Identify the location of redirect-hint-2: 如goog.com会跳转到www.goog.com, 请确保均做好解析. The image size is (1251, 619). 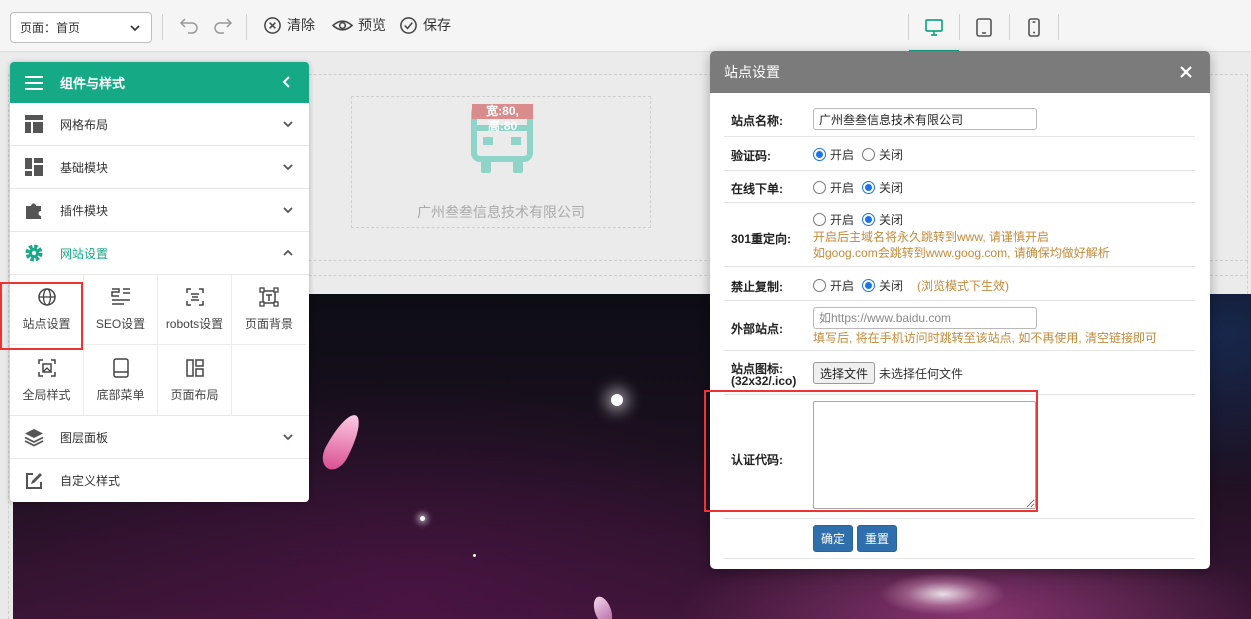
(961, 253).